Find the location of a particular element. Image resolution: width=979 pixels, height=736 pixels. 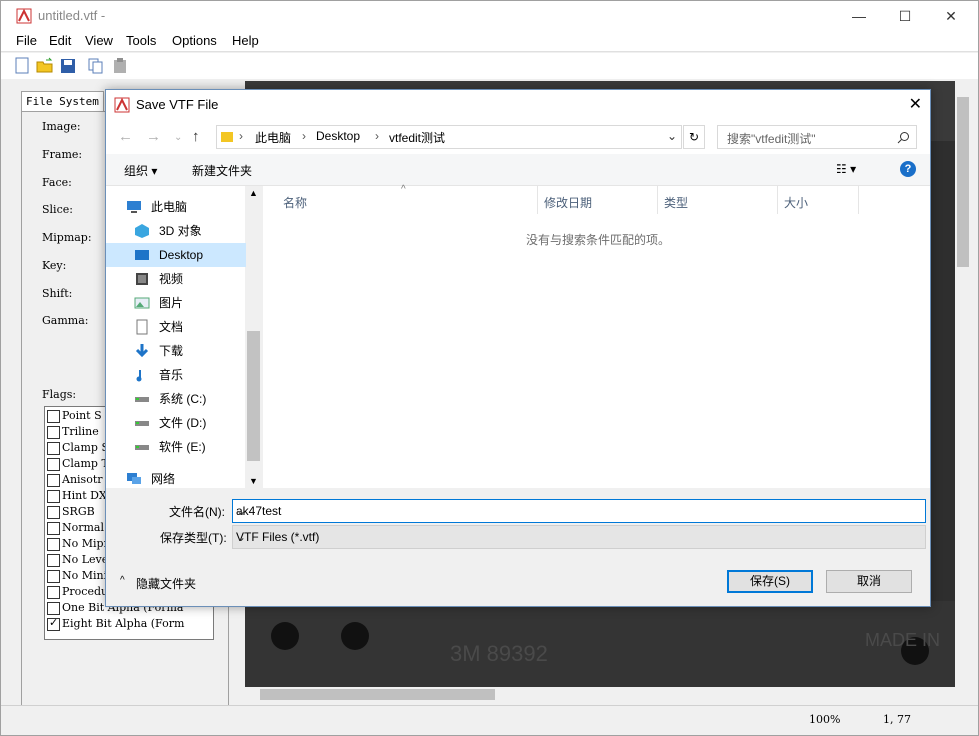

flag-row: Procedu is located at coordinates (77, 593).